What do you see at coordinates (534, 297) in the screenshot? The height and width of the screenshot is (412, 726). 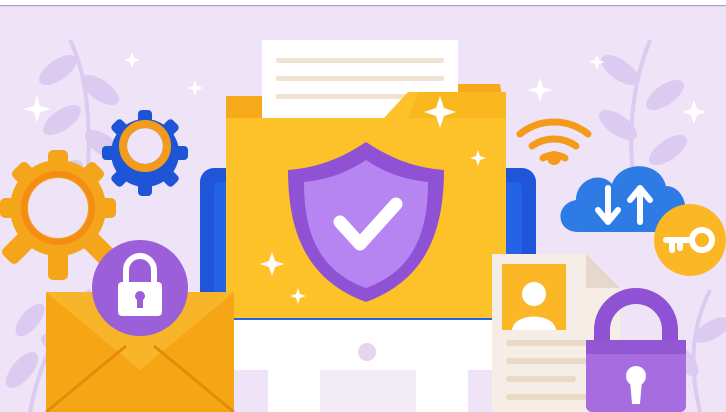 I see `user-card-icon` at bounding box center [534, 297].